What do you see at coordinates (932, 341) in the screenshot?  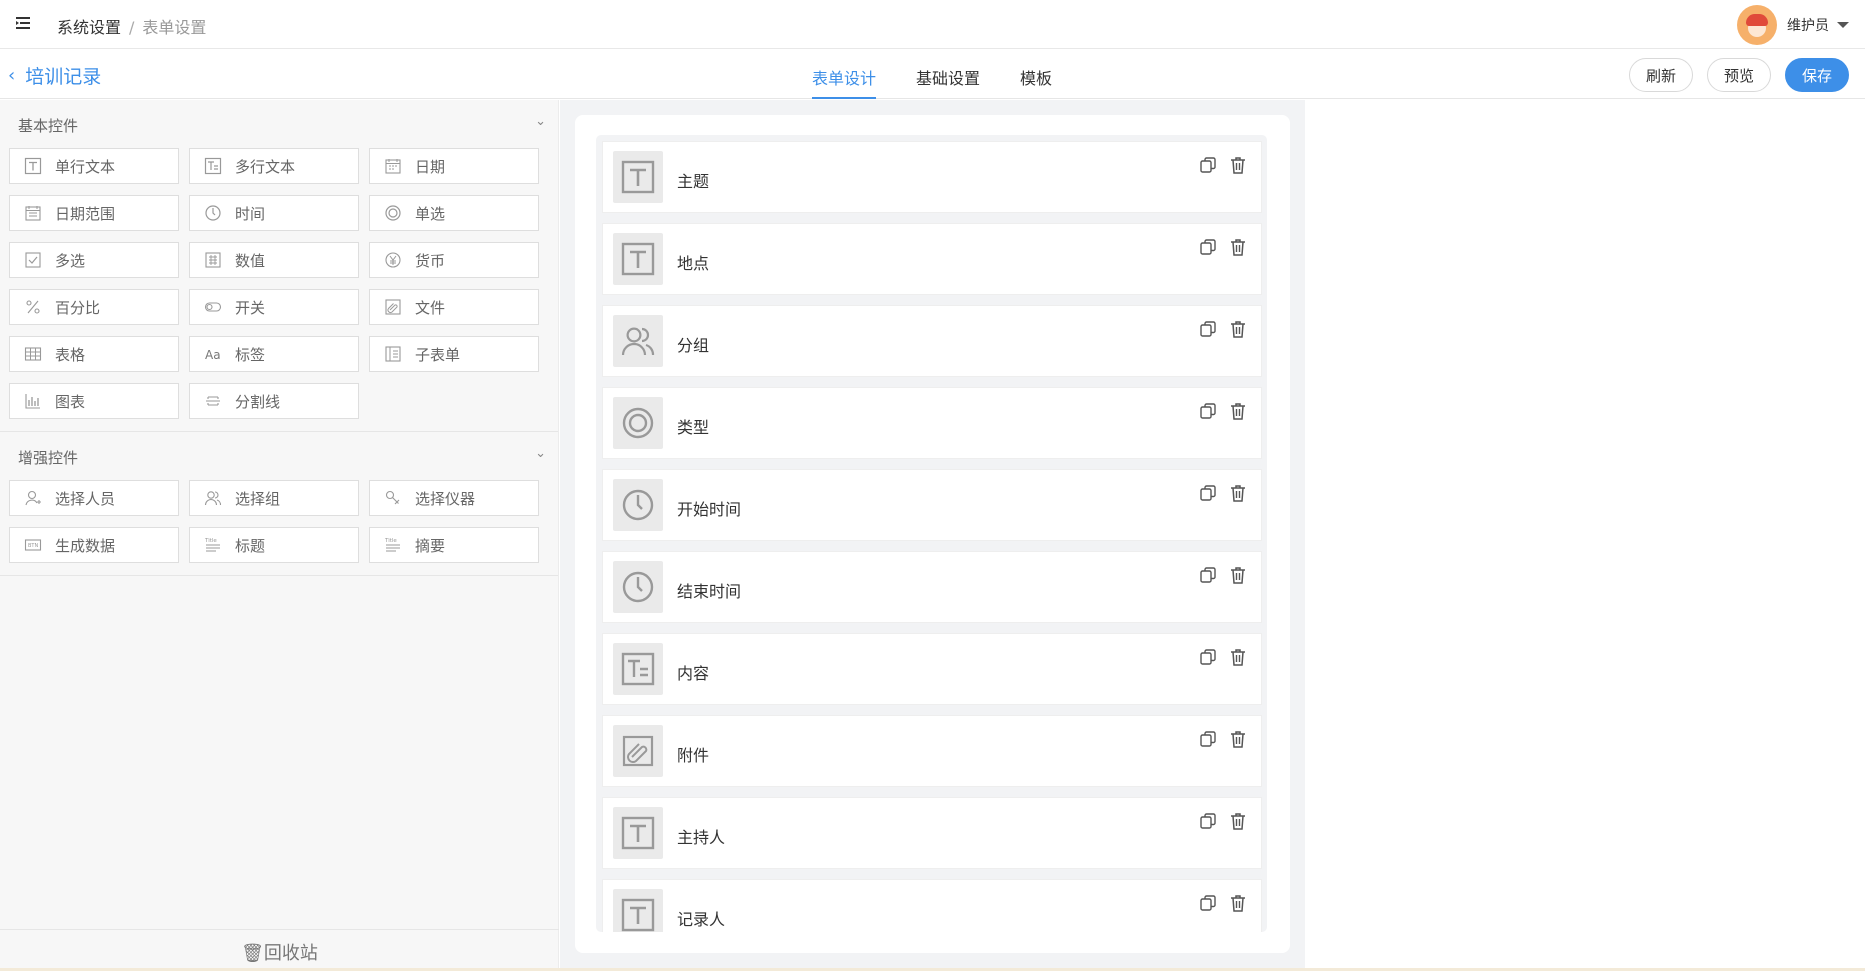 I see `form-field: 分组` at bounding box center [932, 341].